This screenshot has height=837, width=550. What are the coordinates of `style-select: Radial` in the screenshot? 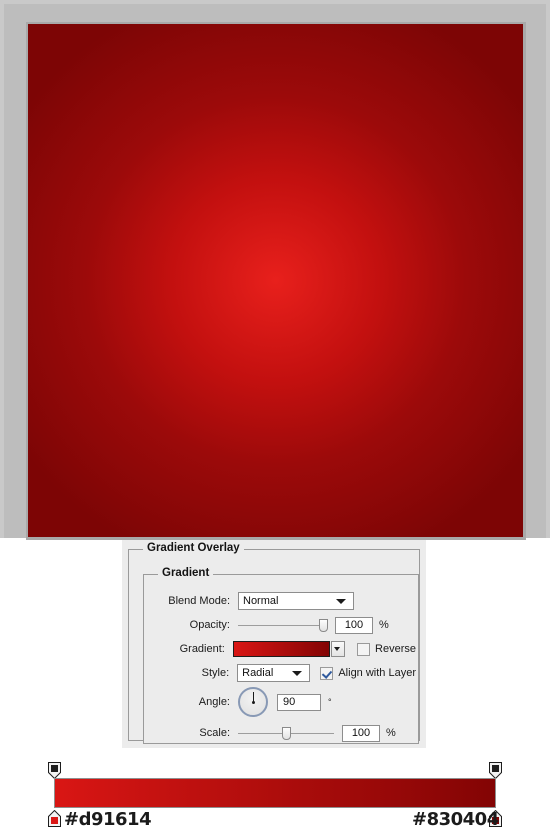 It's located at (274, 673).